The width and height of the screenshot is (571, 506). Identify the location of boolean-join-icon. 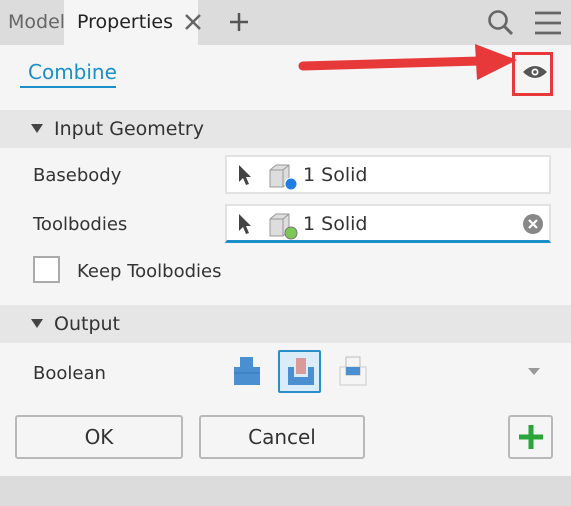
(247, 371).